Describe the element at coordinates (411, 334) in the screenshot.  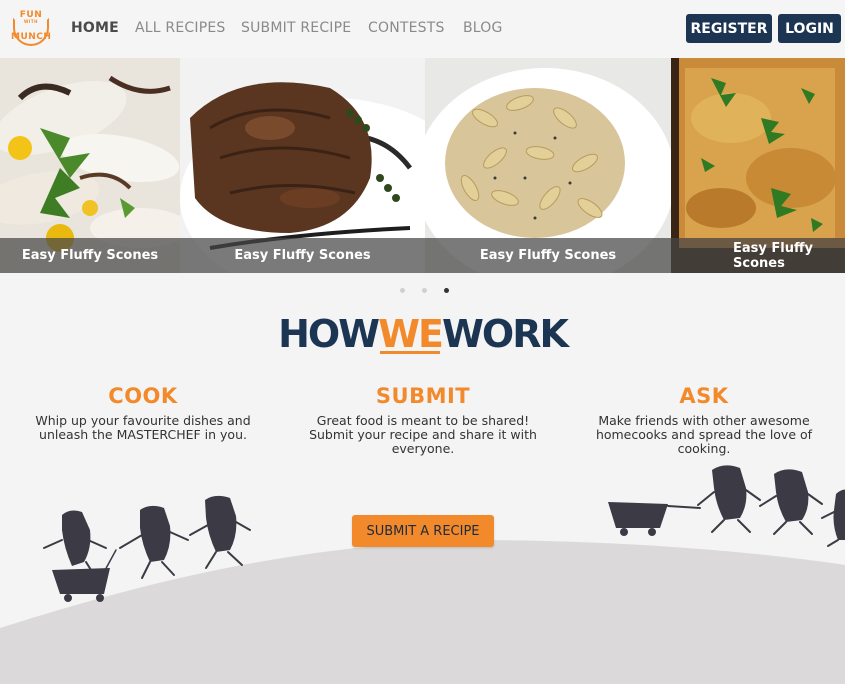
I see `heading-we: WE` at that location.